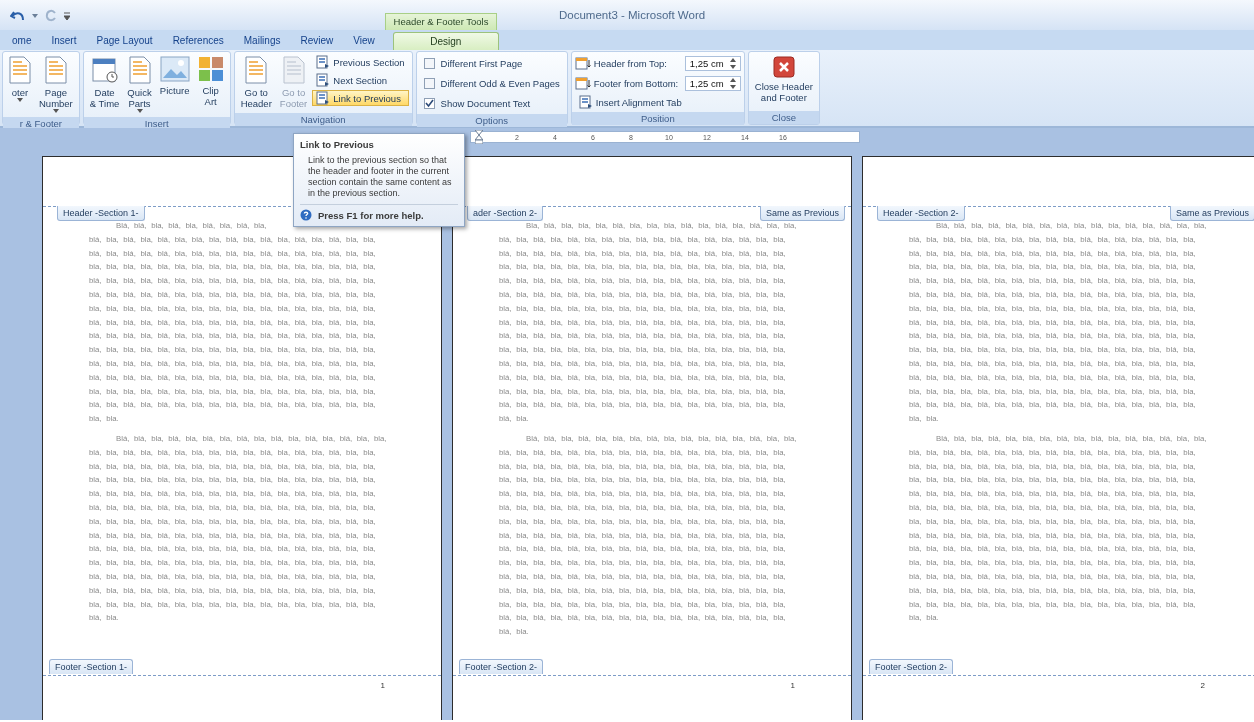  I want to click on header-label: ader -Section 2-, so click(505, 213).